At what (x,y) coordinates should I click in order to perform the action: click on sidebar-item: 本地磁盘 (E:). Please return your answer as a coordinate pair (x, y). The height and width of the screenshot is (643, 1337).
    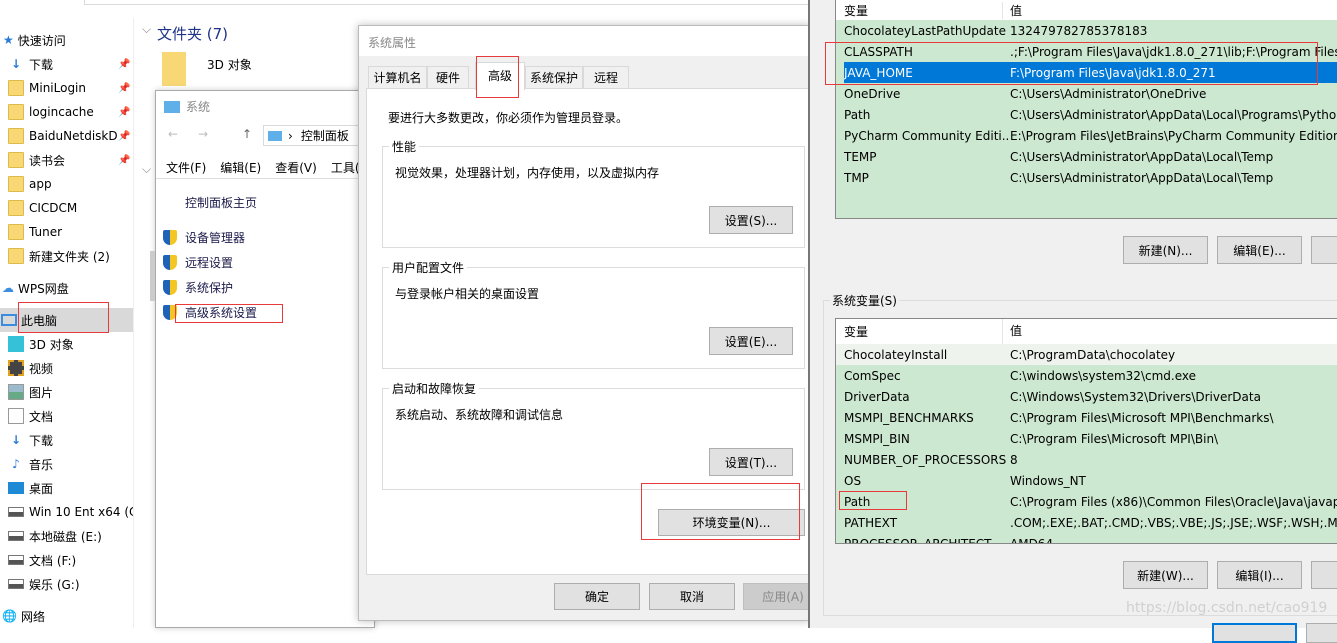
    Looking at the image, I should click on (66, 536).